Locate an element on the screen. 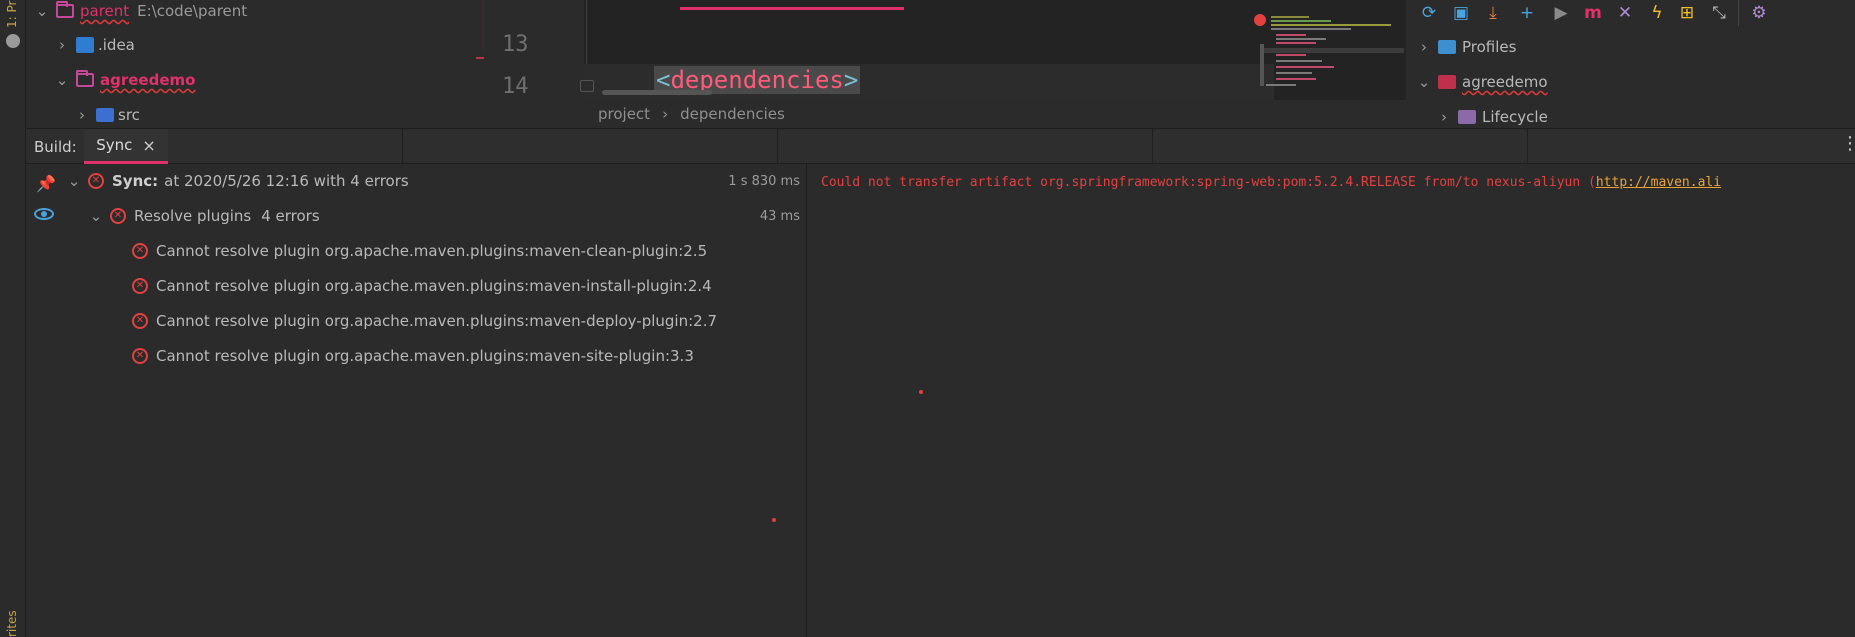 The image size is (1855, 637). build-tool-window-header: Build: Sync × ⋮ is located at coordinates (940, 146).